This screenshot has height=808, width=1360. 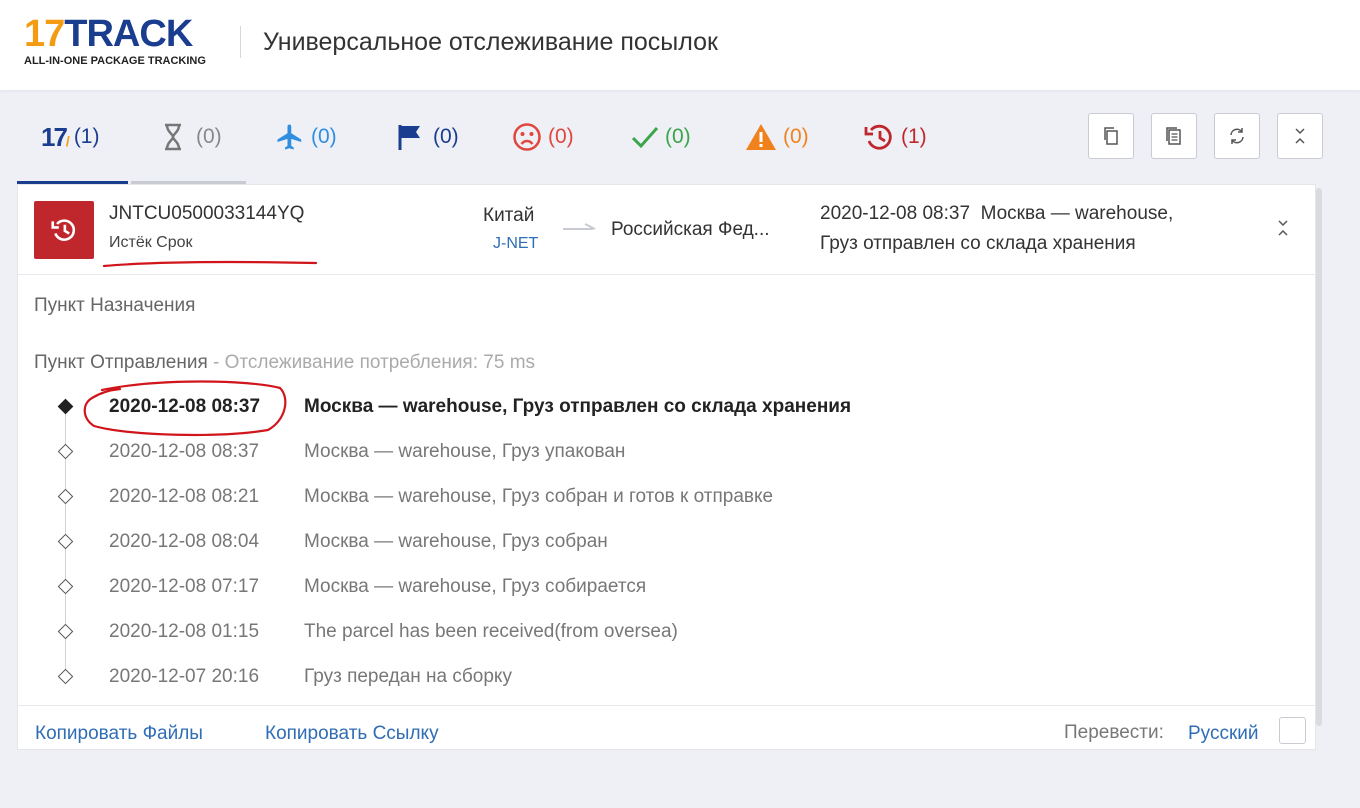 What do you see at coordinates (192, 137) in the screenshot?
I see `tab-not-found: (0)` at bounding box center [192, 137].